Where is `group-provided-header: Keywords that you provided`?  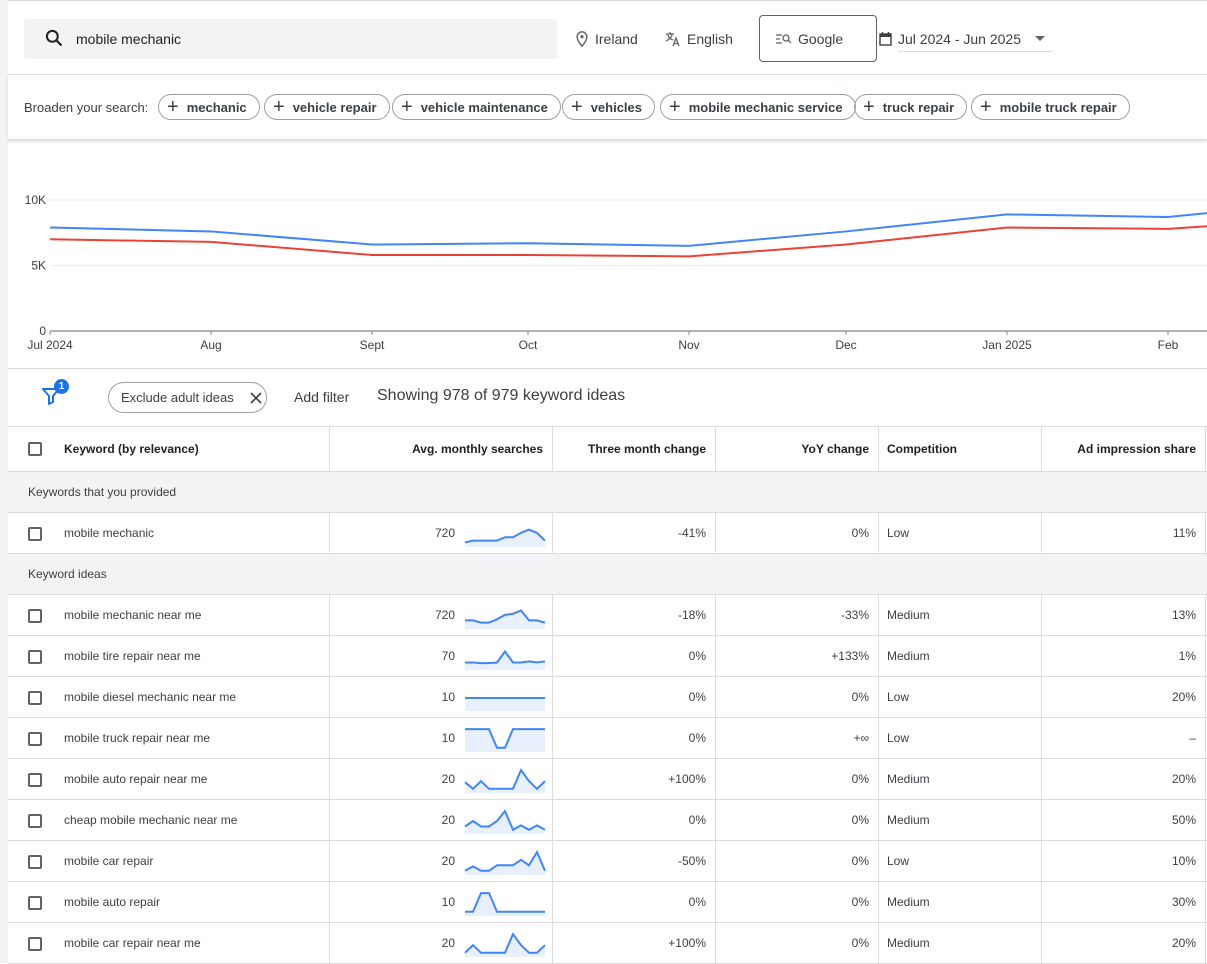
group-provided-header: Keywords that you provided is located at coordinates (607, 492).